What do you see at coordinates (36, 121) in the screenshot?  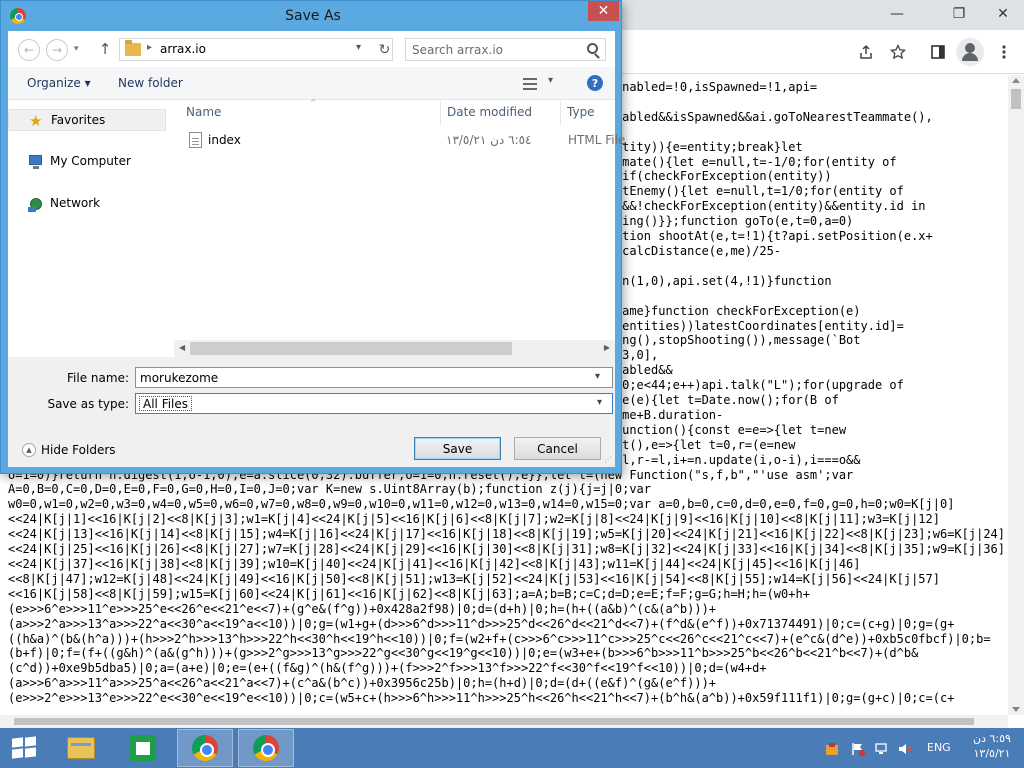 I see `star-icon: ★` at bounding box center [36, 121].